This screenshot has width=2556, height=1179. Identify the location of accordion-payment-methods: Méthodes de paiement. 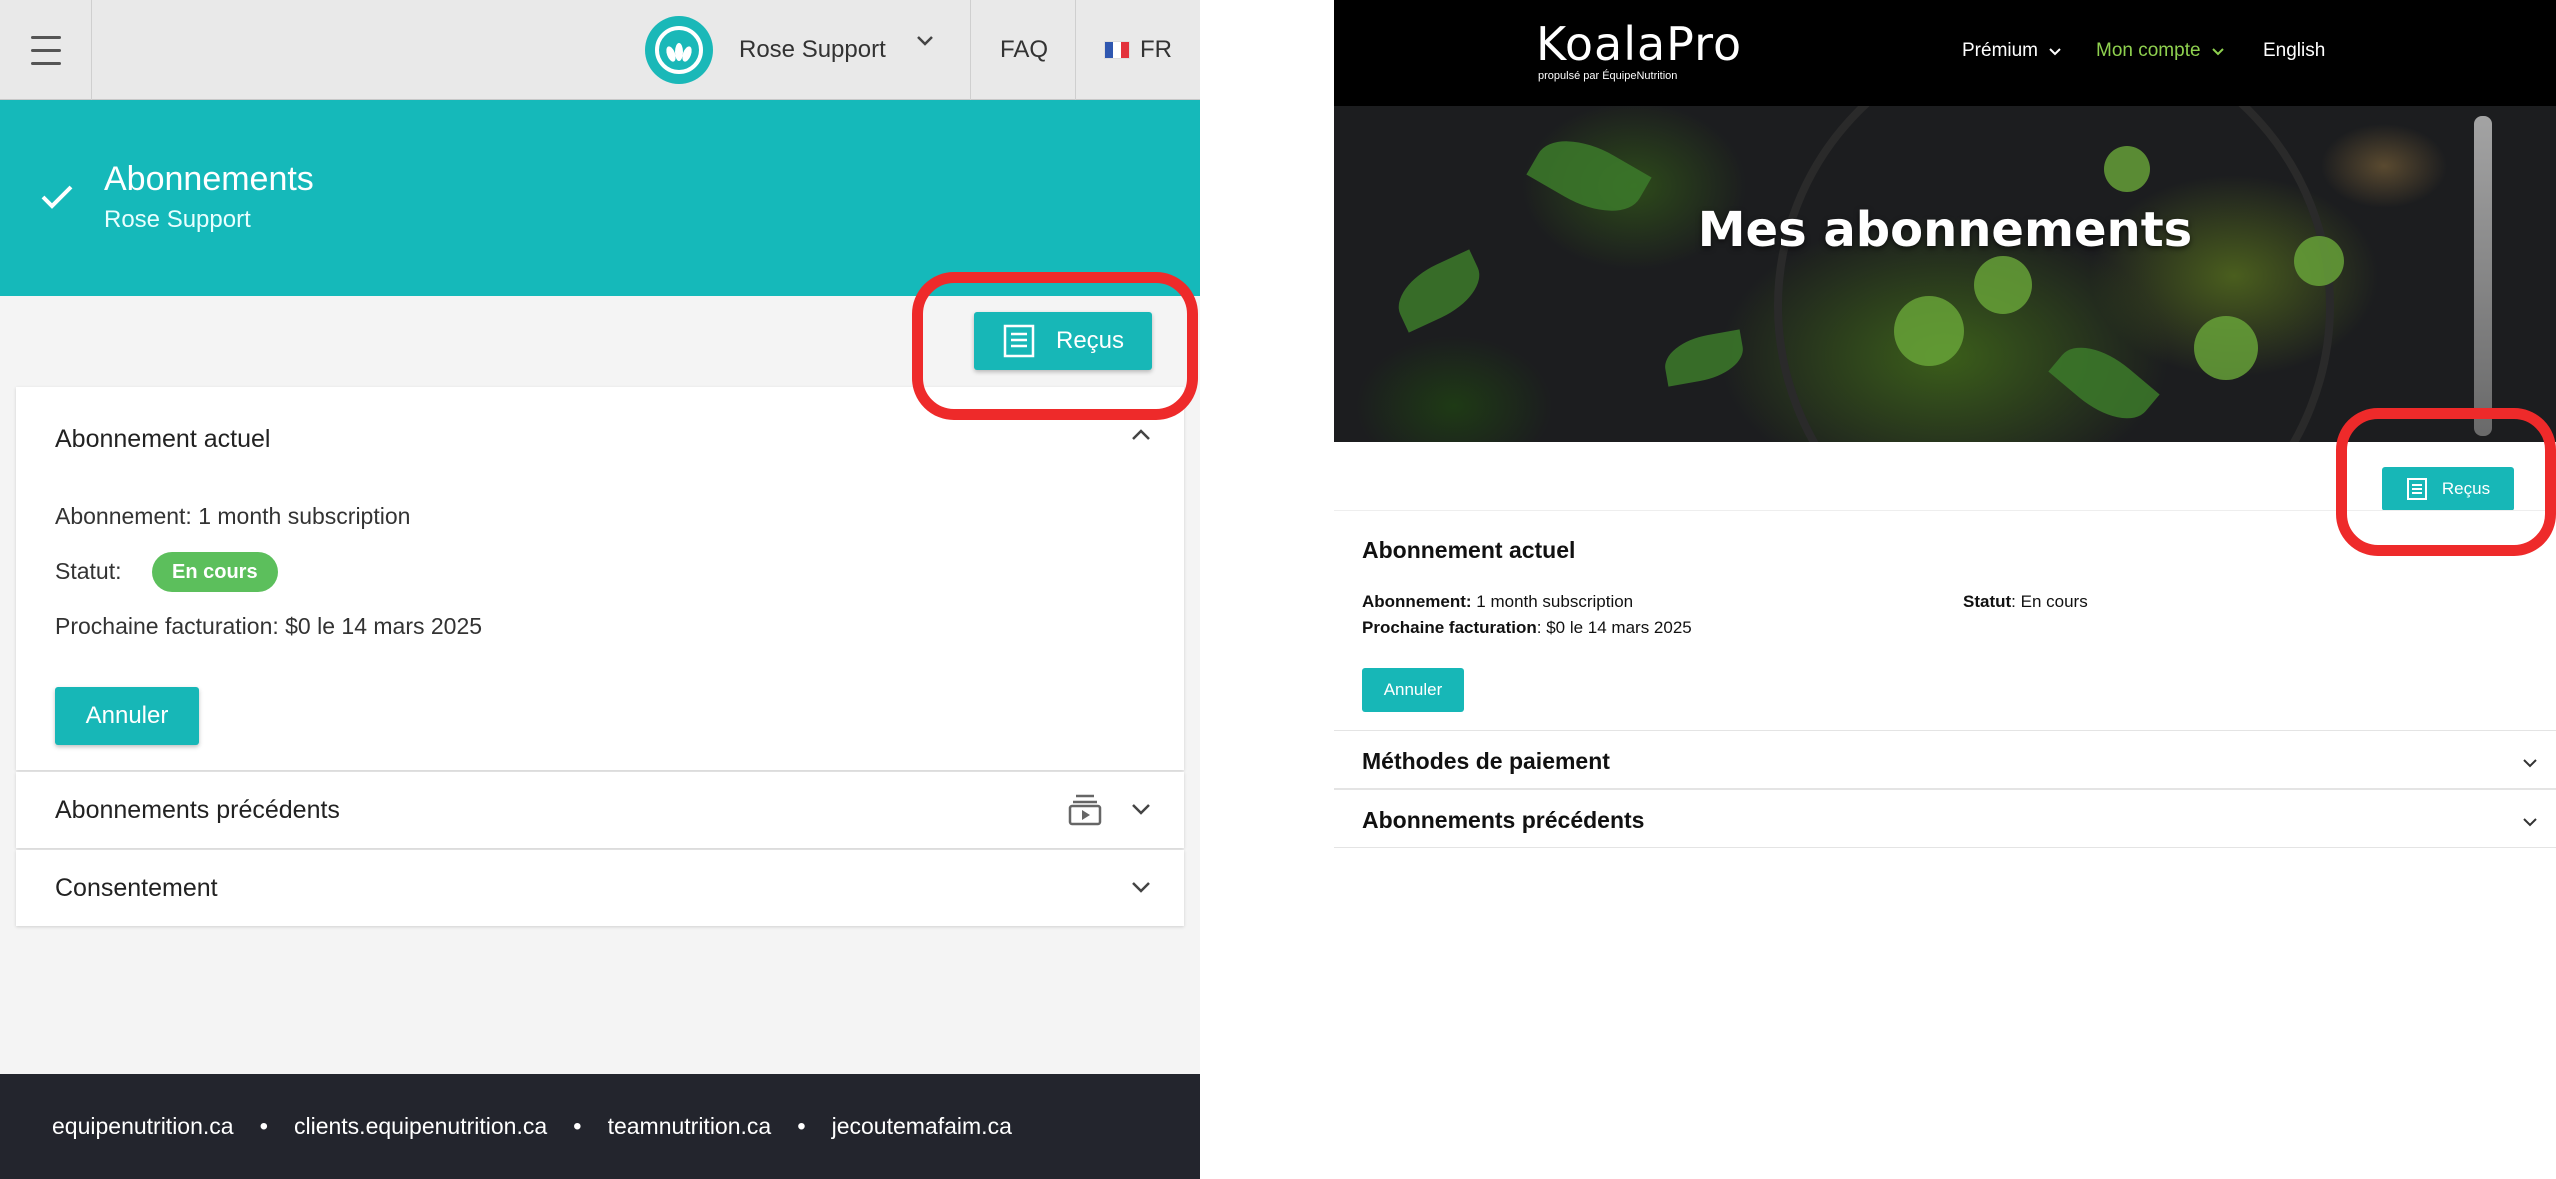
(1945, 759).